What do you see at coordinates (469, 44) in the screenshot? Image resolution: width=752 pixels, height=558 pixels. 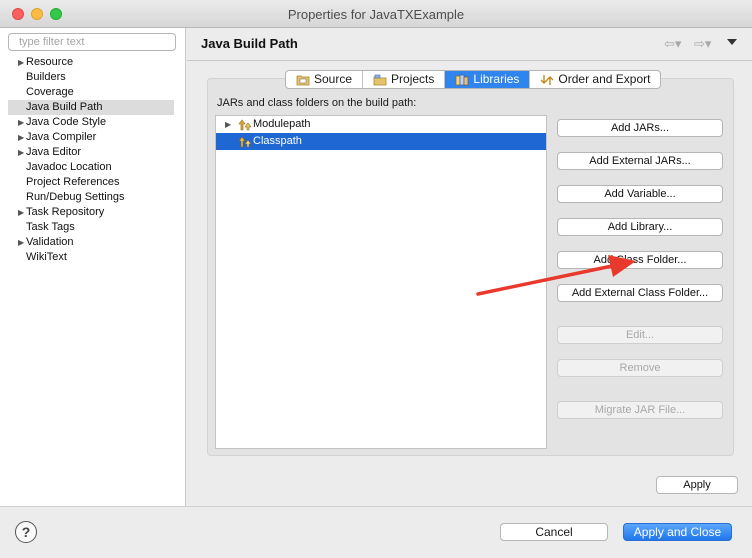 I see `page-header: Java Build Path ⇦▾ ⇨▾` at bounding box center [469, 44].